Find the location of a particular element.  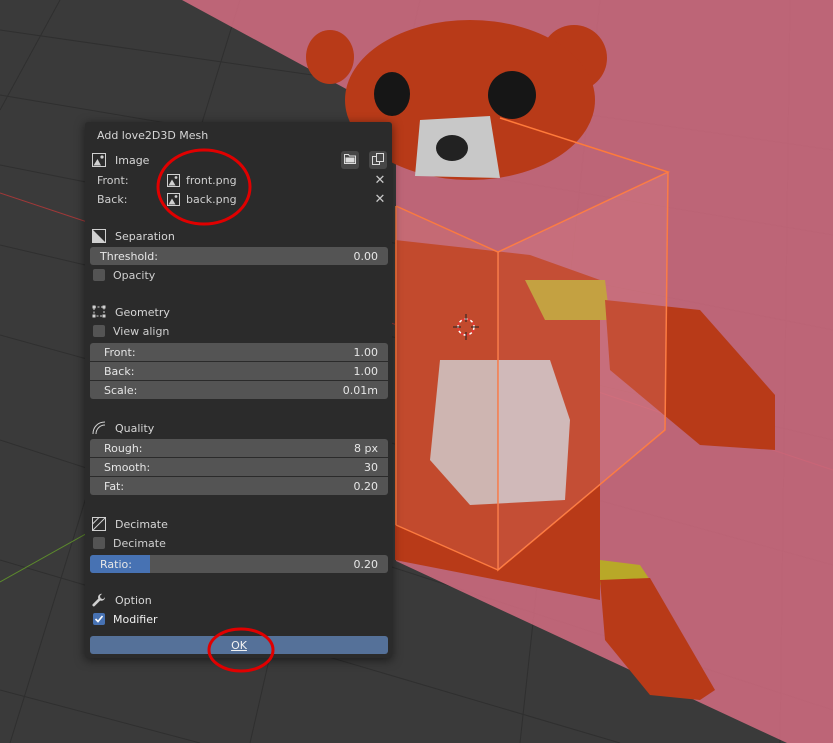

geometry-back-key: Back: is located at coordinates (119, 371).